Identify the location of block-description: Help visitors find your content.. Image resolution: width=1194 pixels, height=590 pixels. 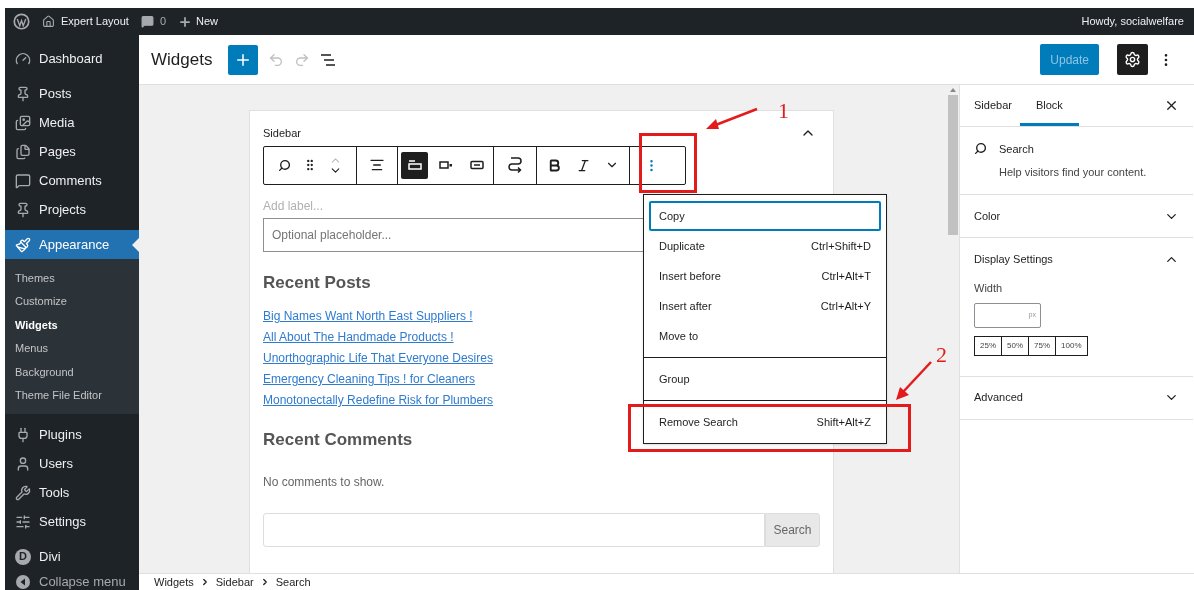
(1073, 172).